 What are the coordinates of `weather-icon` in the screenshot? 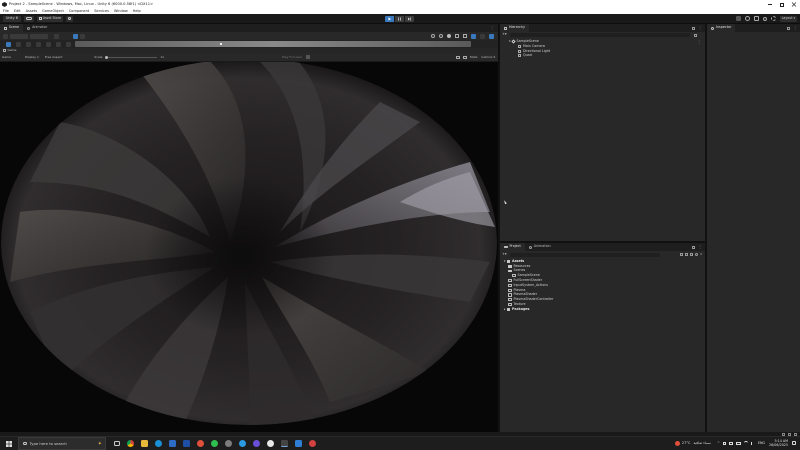 It's located at (677, 443).